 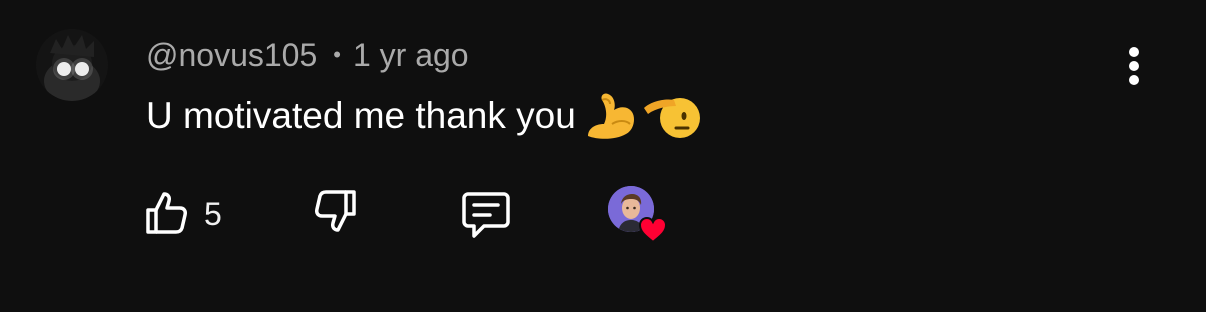 What do you see at coordinates (670, 116) in the screenshot?
I see `saluting-face-emoji` at bounding box center [670, 116].